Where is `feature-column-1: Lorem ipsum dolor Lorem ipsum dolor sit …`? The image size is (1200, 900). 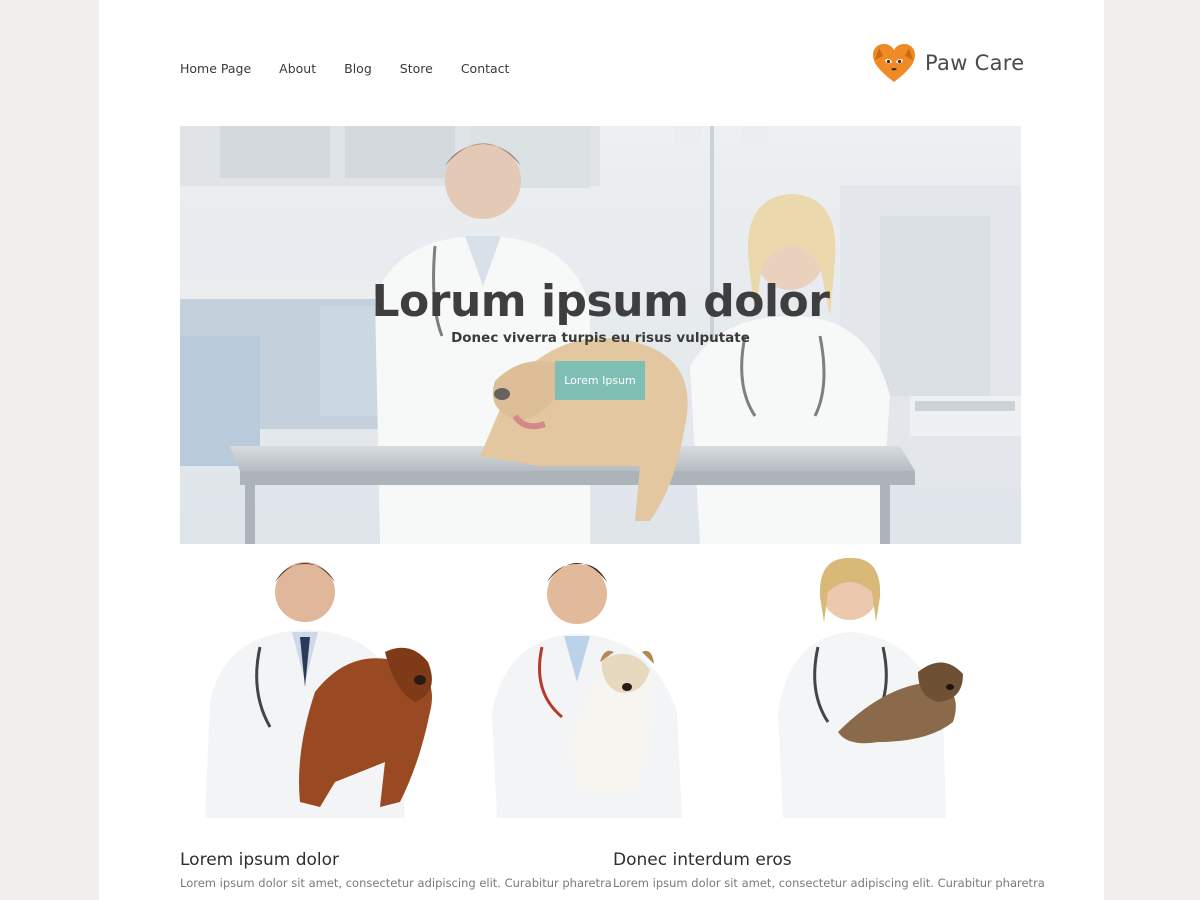 feature-column-1: Lorem ipsum dolor Lorem ipsum dolor sit … is located at coordinates (396, 870).